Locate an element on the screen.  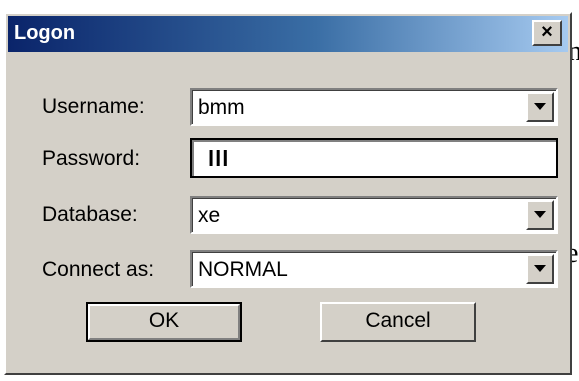
cancel-button-label: Cancel is located at coordinates (398, 320).